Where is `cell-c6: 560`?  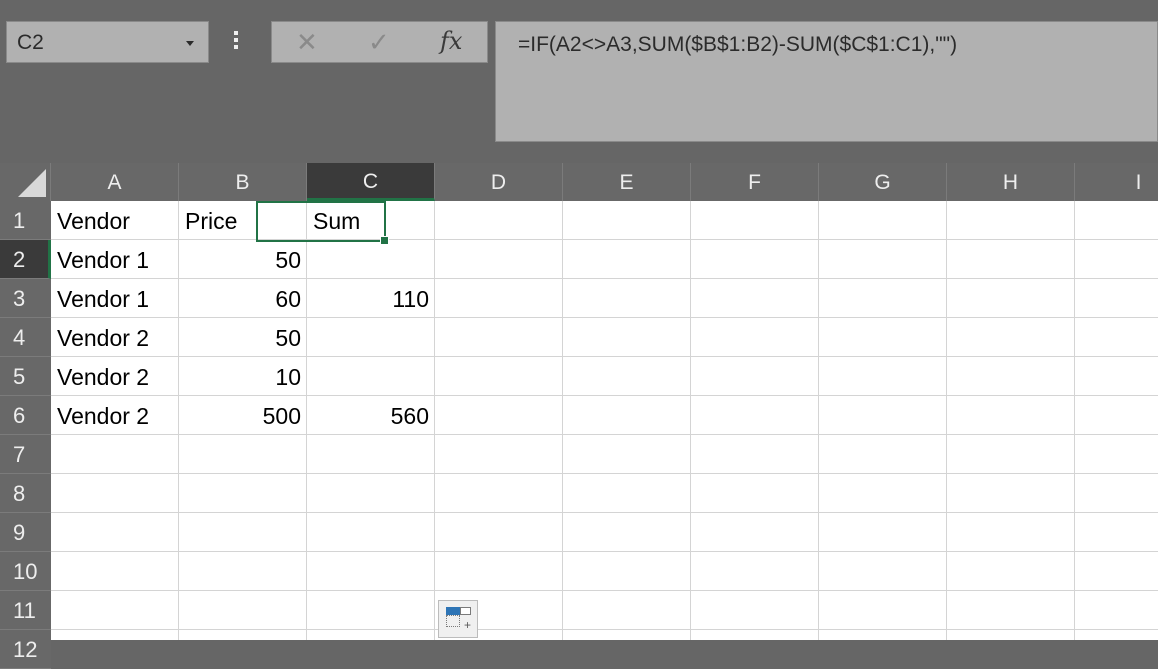
cell-c6: 560 is located at coordinates (371, 415).